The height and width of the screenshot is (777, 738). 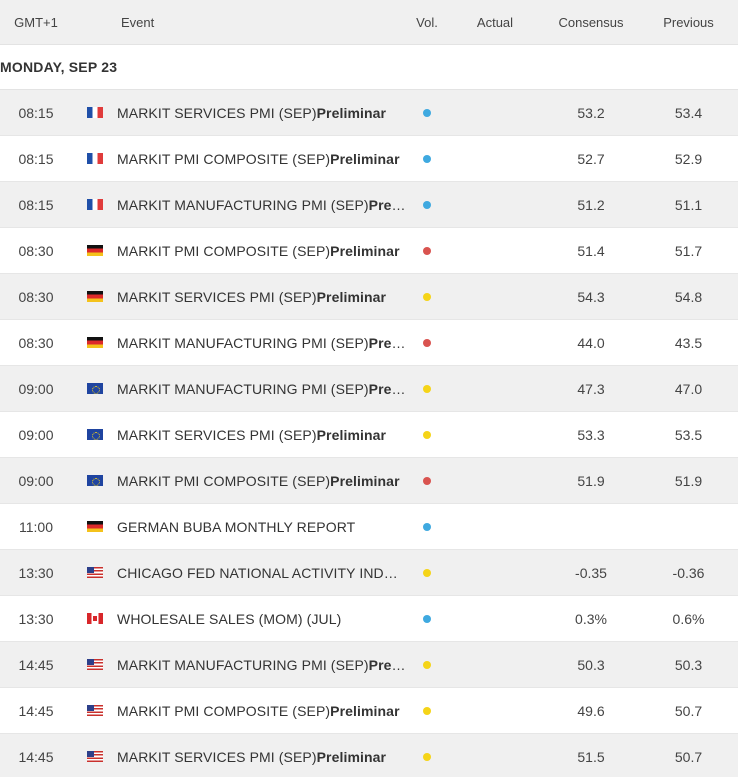 What do you see at coordinates (688, 756) in the screenshot?
I see `previous-value: 50.7` at bounding box center [688, 756].